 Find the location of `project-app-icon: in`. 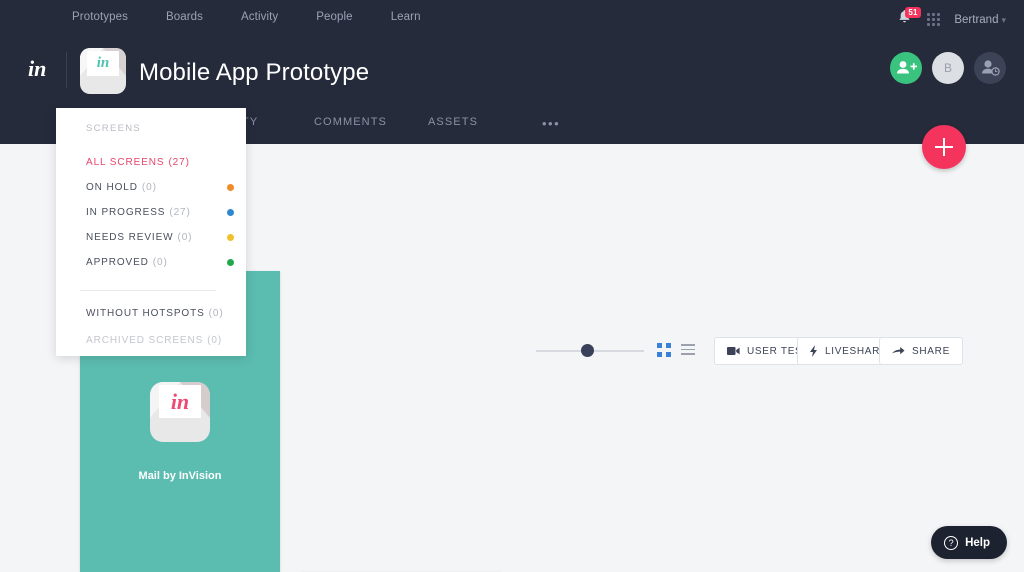

project-app-icon: in is located at coordinates (103, 71).